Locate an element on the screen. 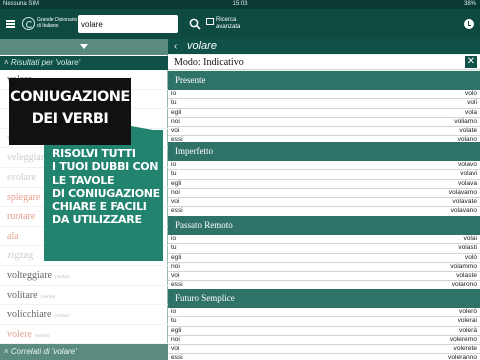 This screenshot has width=480, height=360. list-item: volitare (verbo) is located at coordinates (84, 296).